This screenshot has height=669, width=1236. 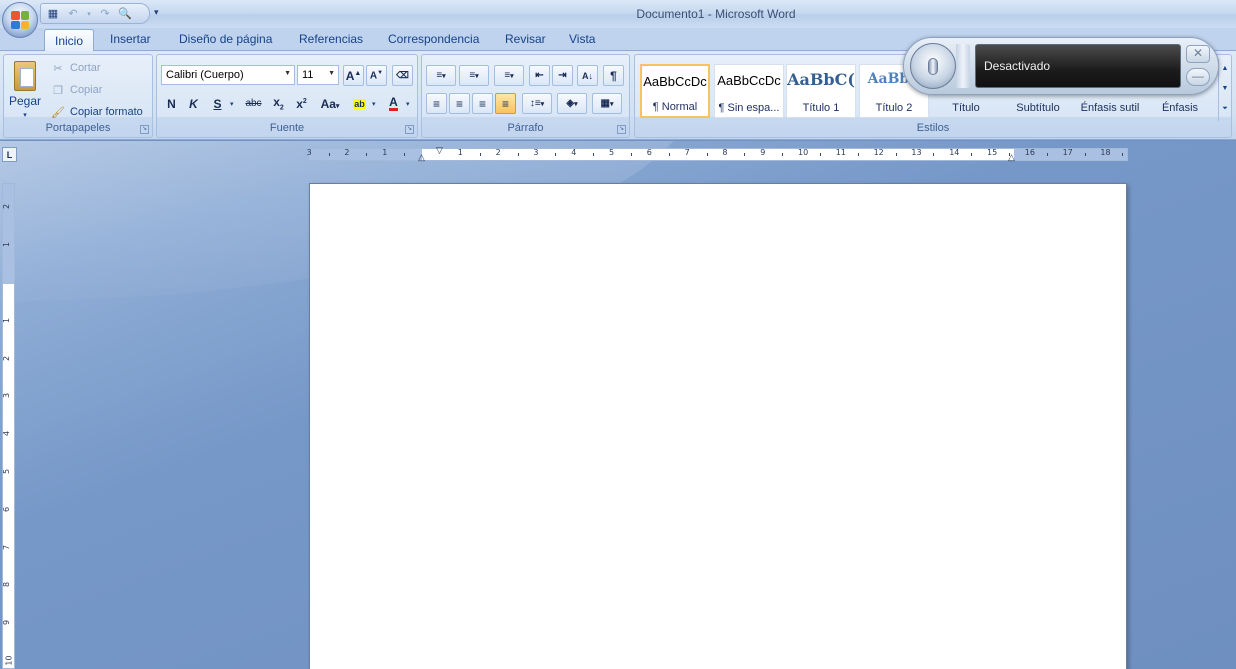 I want to click on clipboard-launcher-icon: ↘, so click(x=144, y=129).